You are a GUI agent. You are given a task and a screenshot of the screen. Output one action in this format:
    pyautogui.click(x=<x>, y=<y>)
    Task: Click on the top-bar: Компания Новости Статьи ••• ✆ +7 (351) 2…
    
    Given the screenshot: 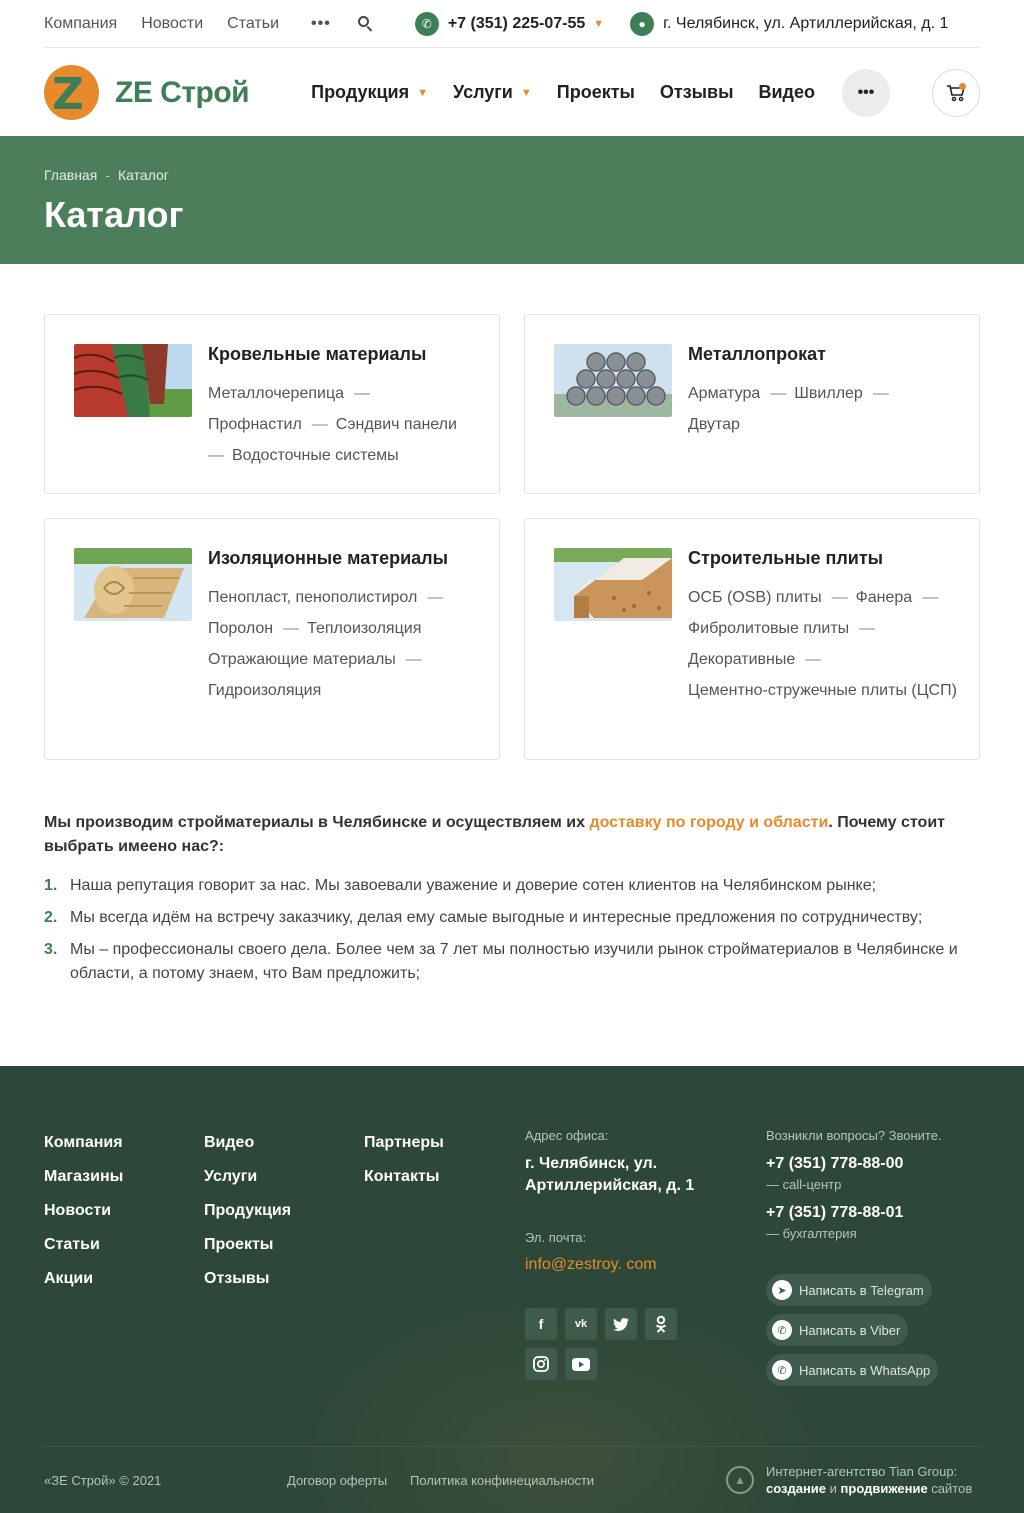 What is the action you would take?
    pyautogui.click(x=512, y=24)
    